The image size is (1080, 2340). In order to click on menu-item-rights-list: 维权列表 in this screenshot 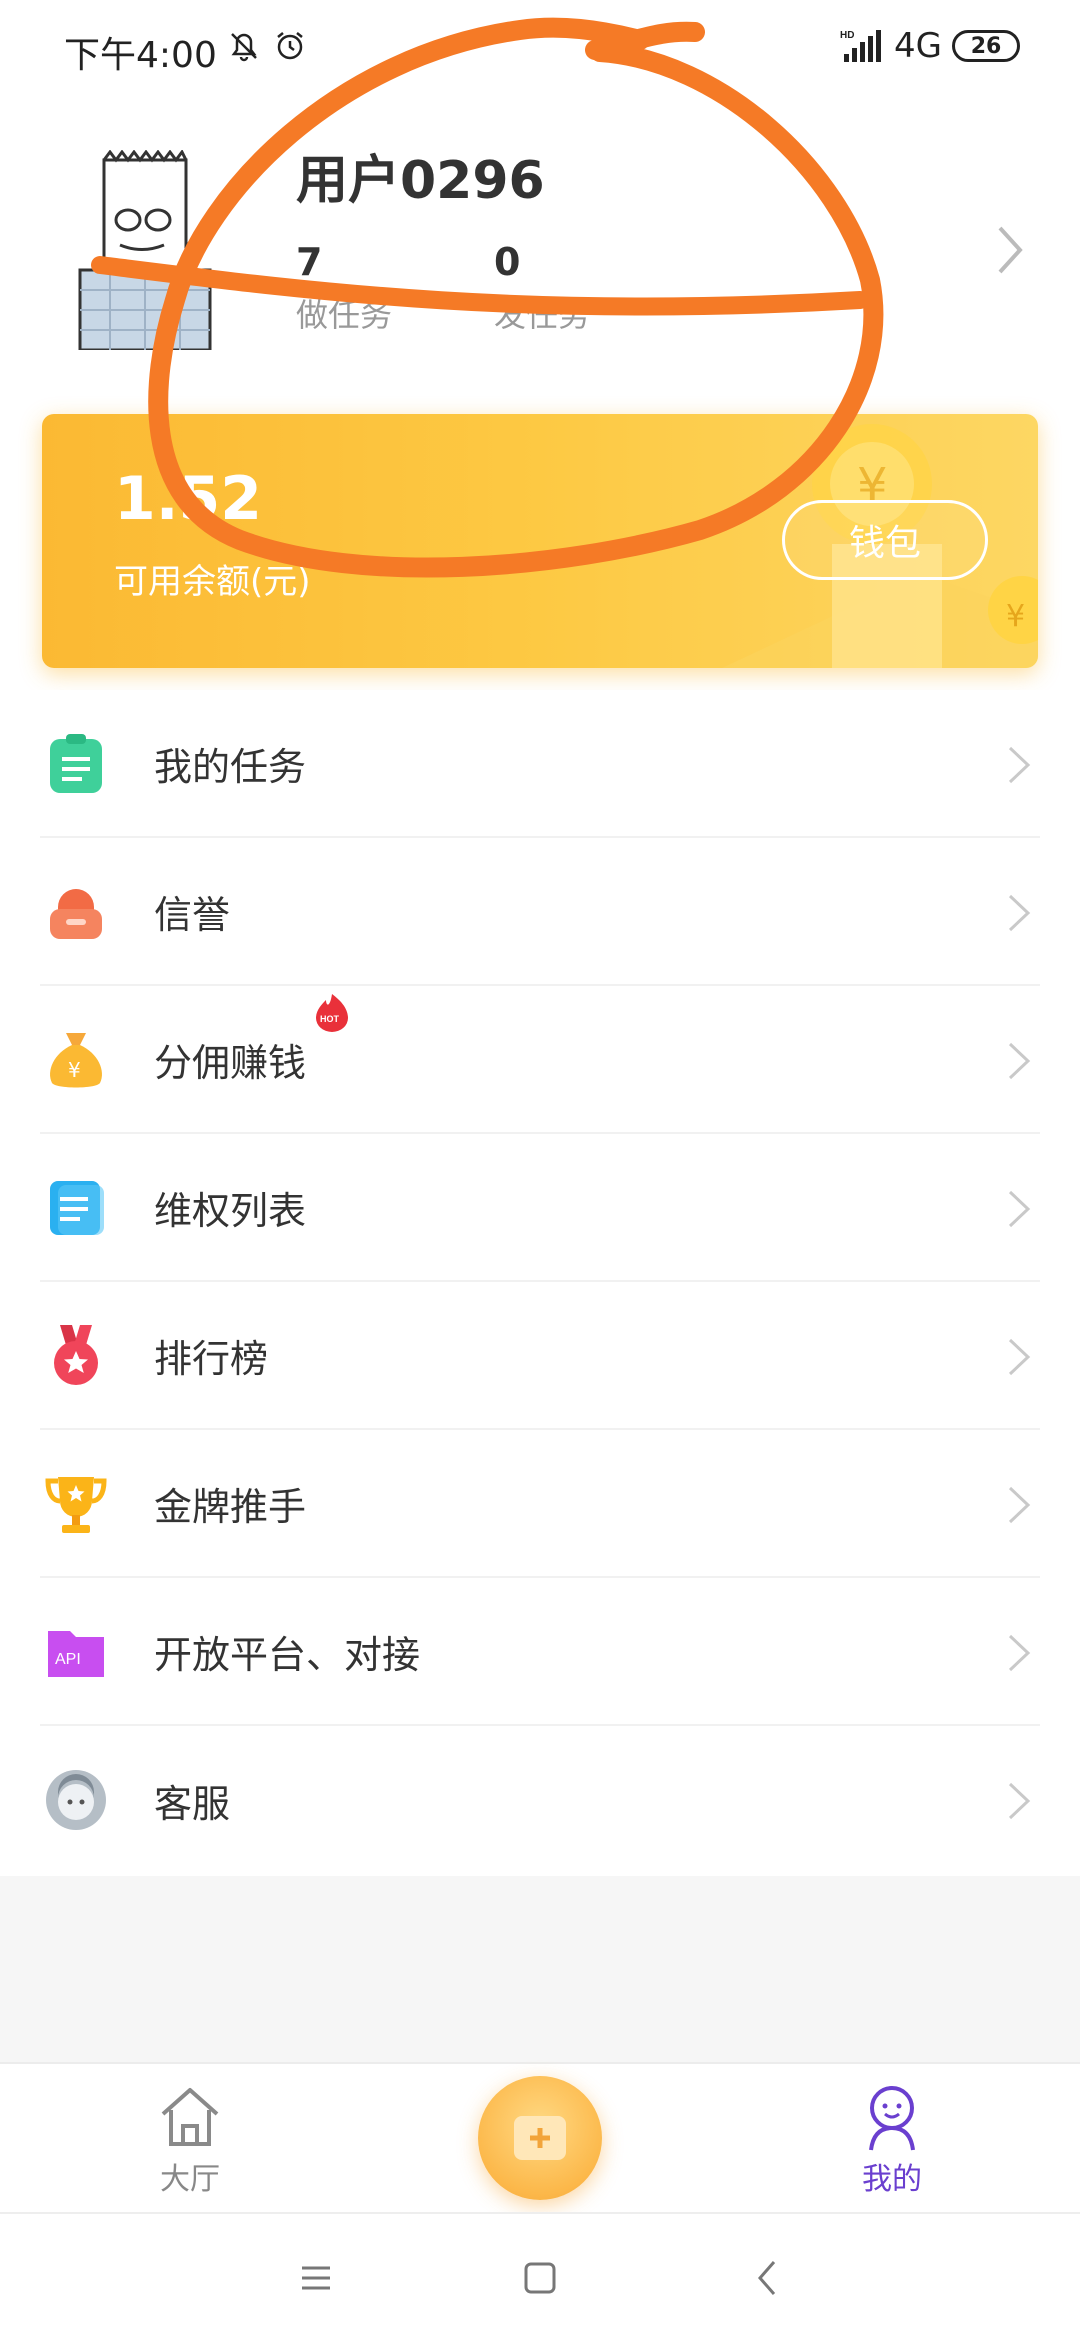, I will do `click(540, 1208)`.